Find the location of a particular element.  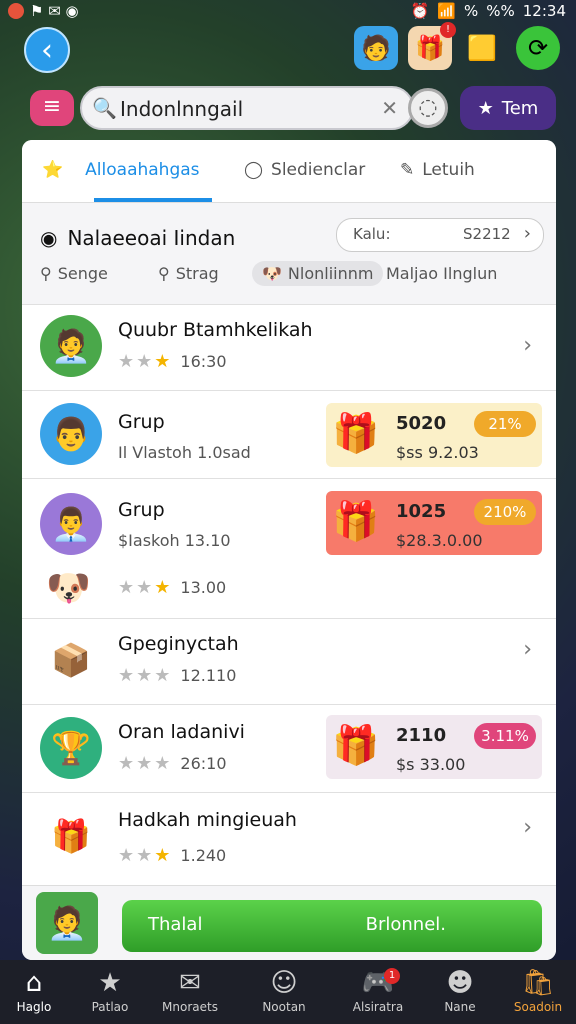

nav-games: 🎮 Alsiratra 1 is located at coordinates (378, 990).